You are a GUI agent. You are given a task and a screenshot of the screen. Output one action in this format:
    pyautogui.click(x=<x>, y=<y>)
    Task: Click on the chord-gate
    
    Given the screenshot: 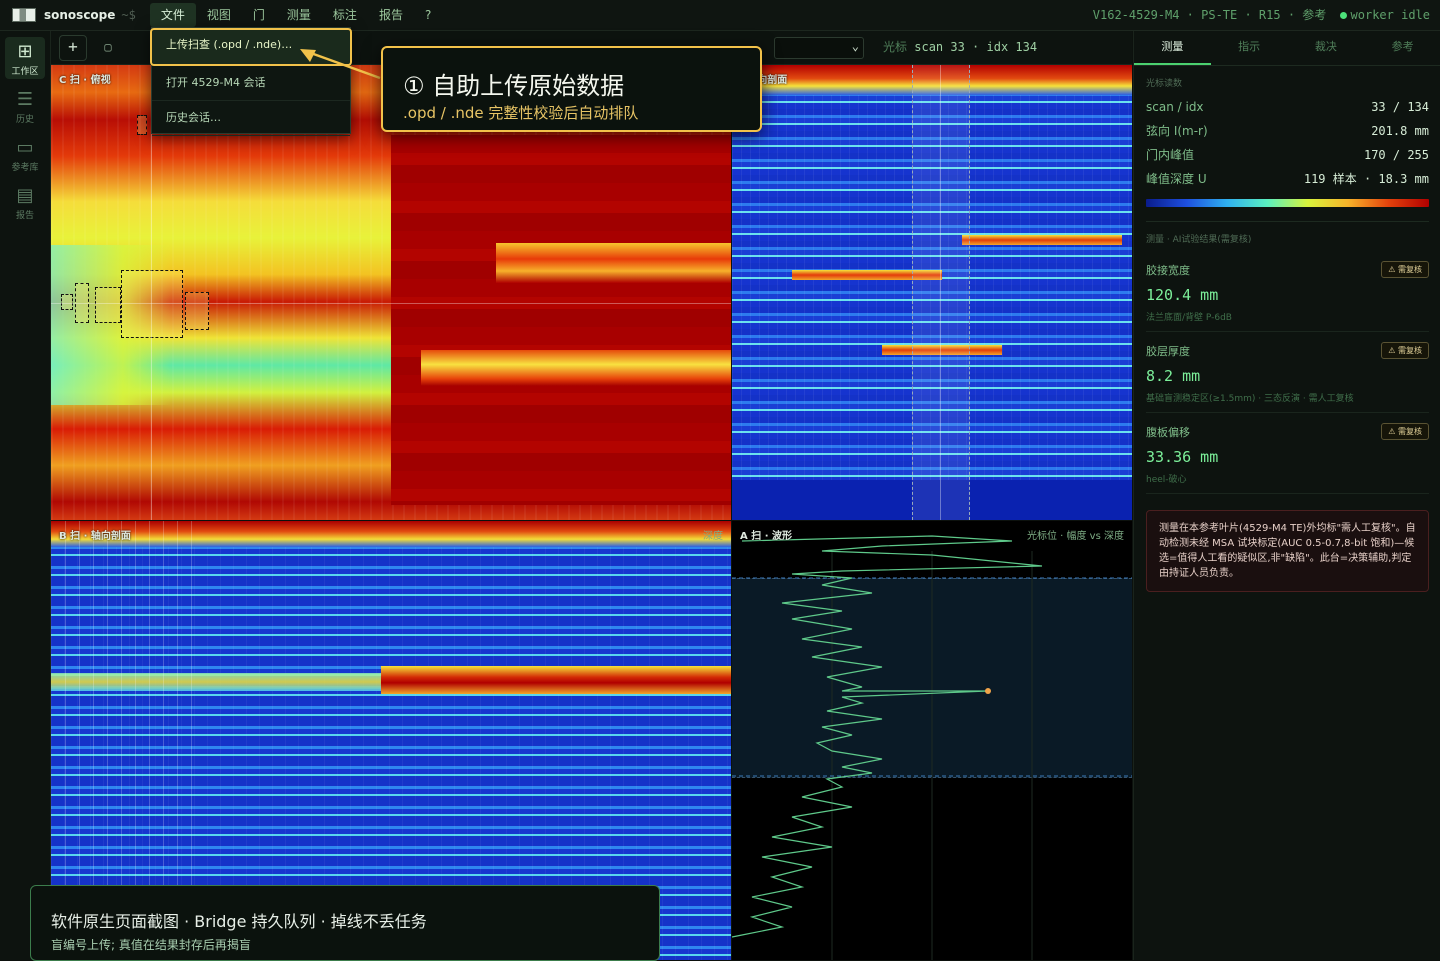 What is the action you would take?
    pyautogui.click(x=941, y=292)
    